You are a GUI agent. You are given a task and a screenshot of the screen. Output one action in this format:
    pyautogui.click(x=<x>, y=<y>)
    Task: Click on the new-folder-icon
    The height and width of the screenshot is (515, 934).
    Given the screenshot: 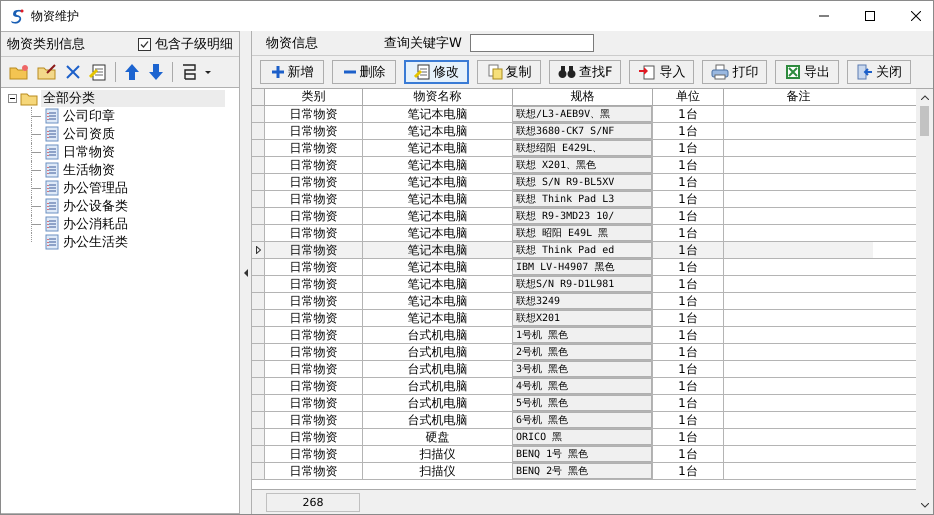 What is the action you would take?
    pyautogui.click(x=19, y=72)
    